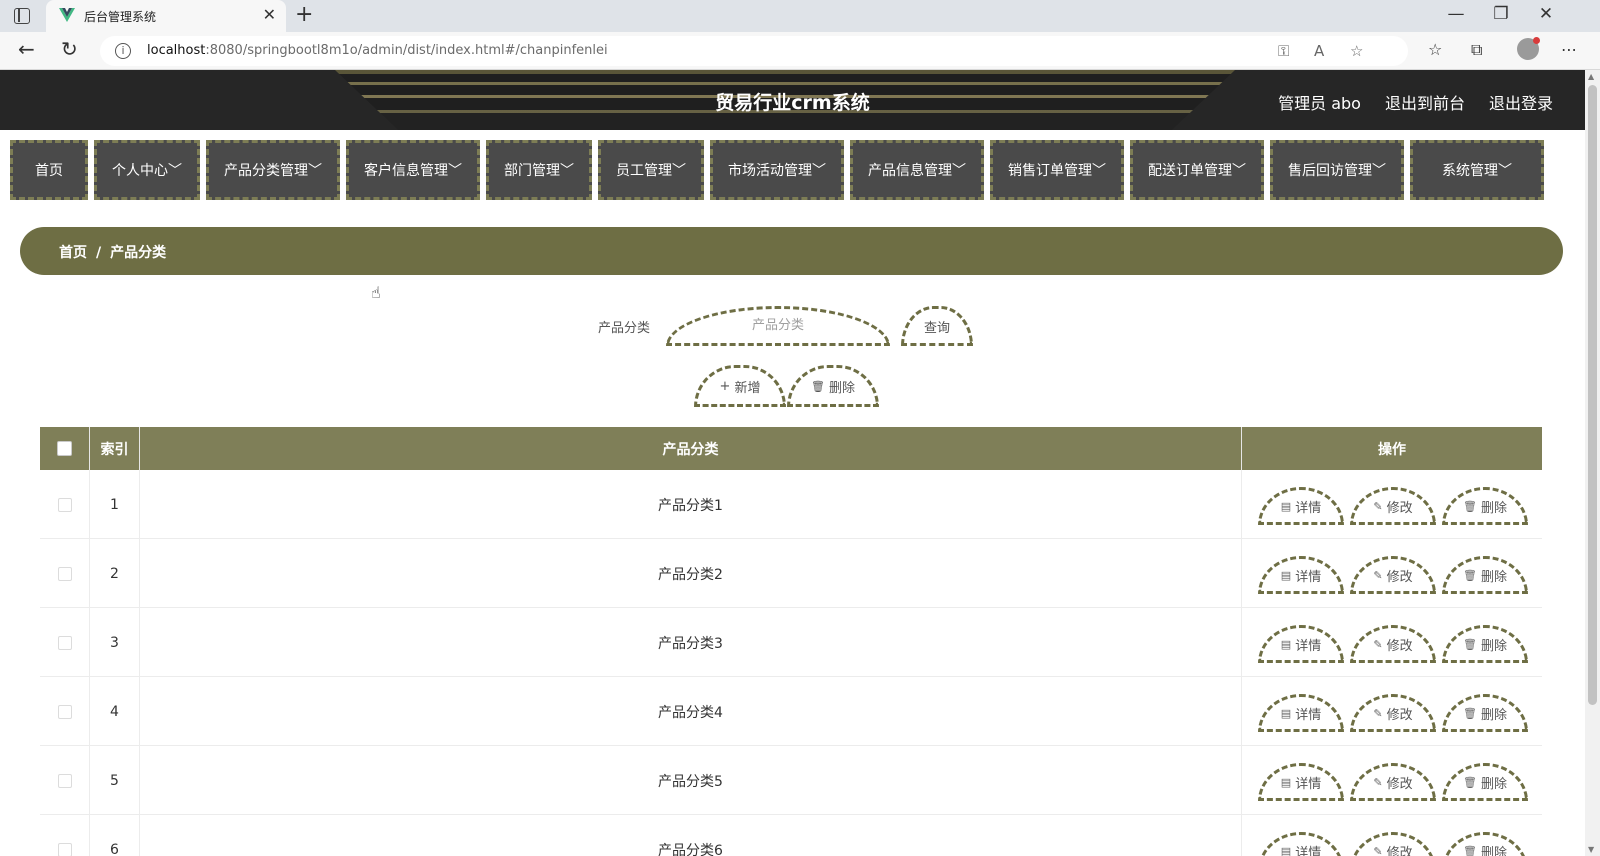 This screenshot has width=1600, height=856. I want to click on table-row: 3 产品分类3 ▤ 详情 ✎ 修改 🗑 删除, so click(791, 642).